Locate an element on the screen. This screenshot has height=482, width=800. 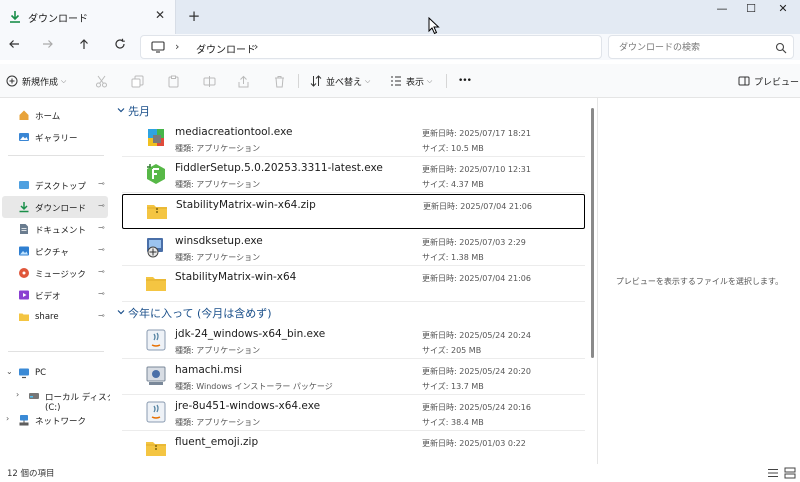
view-button-label: 表示 is located at coordinates (415, 82).